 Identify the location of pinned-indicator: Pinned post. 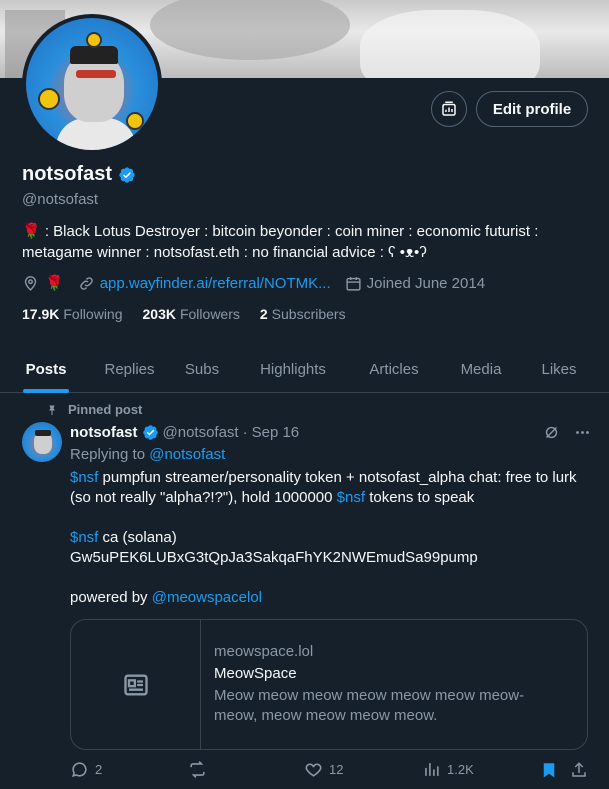
(94, 409).